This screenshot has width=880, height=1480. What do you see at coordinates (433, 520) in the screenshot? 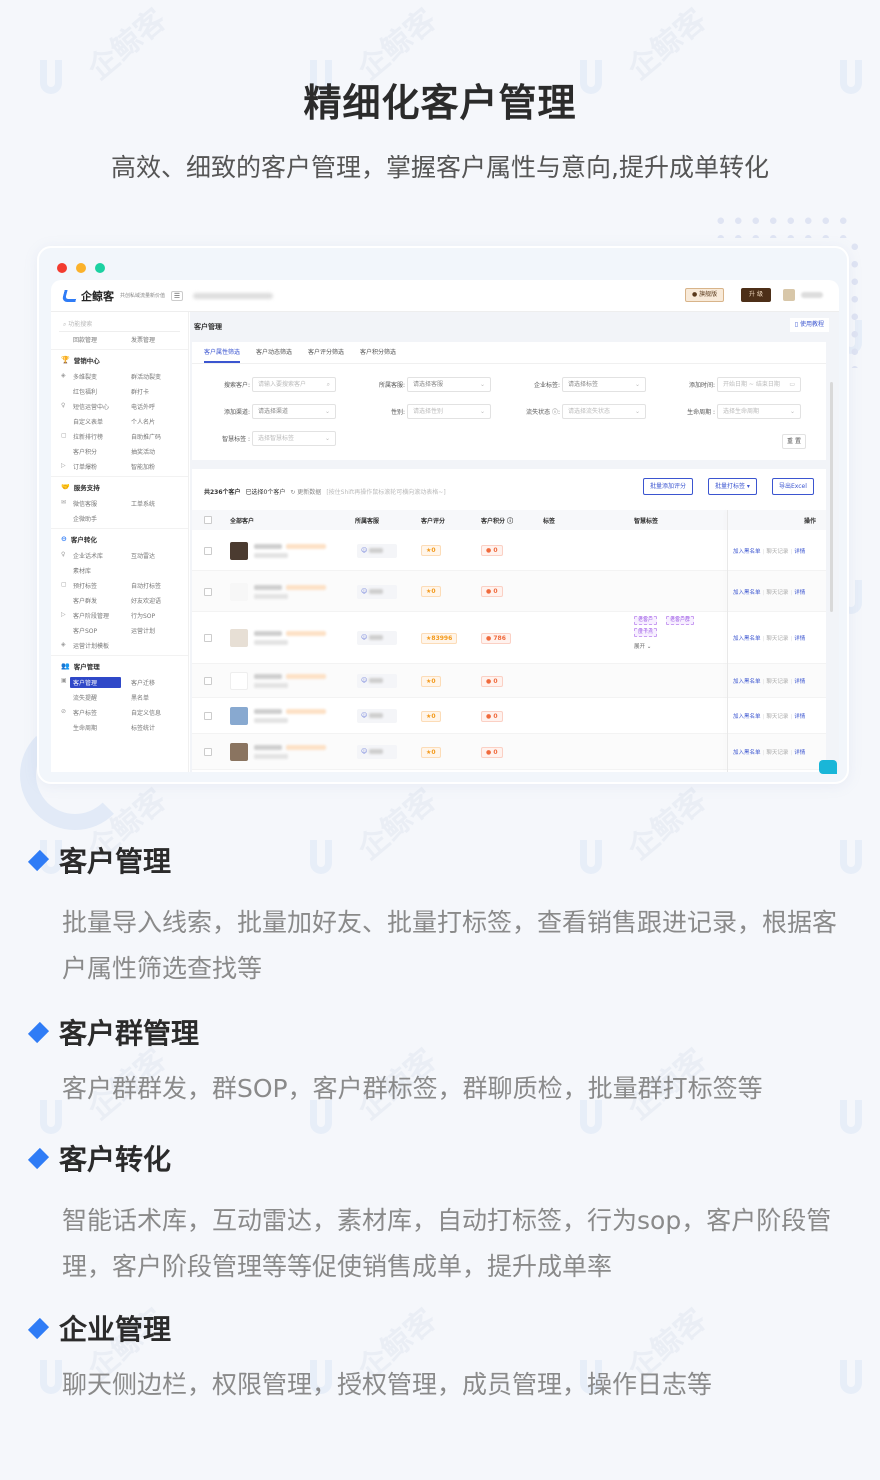
I see `col-score: 客户评分` at bounding box center [433, 520].